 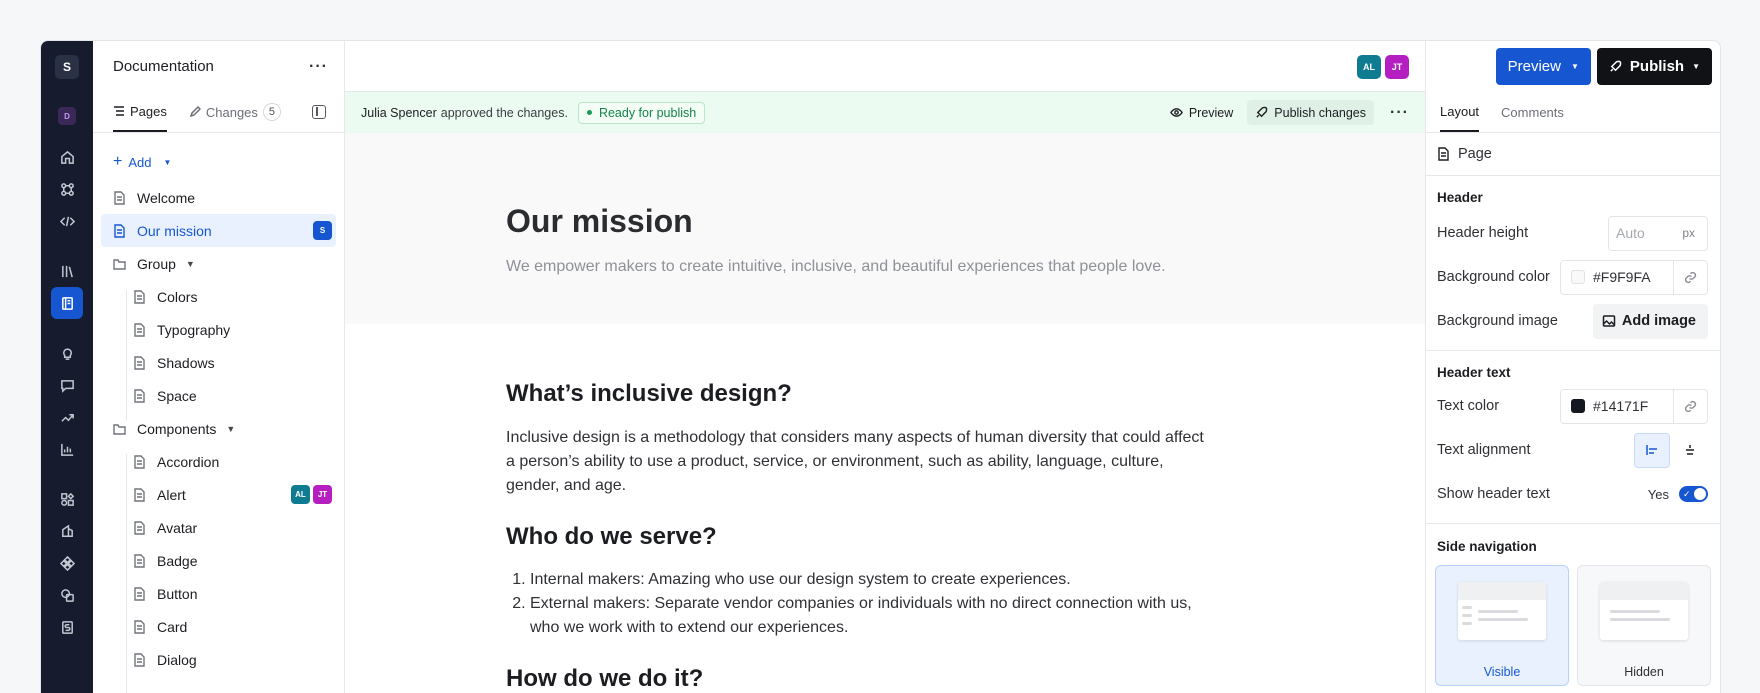 I want to click on publish-button-label: Publish, so click(x=1657, y=66).